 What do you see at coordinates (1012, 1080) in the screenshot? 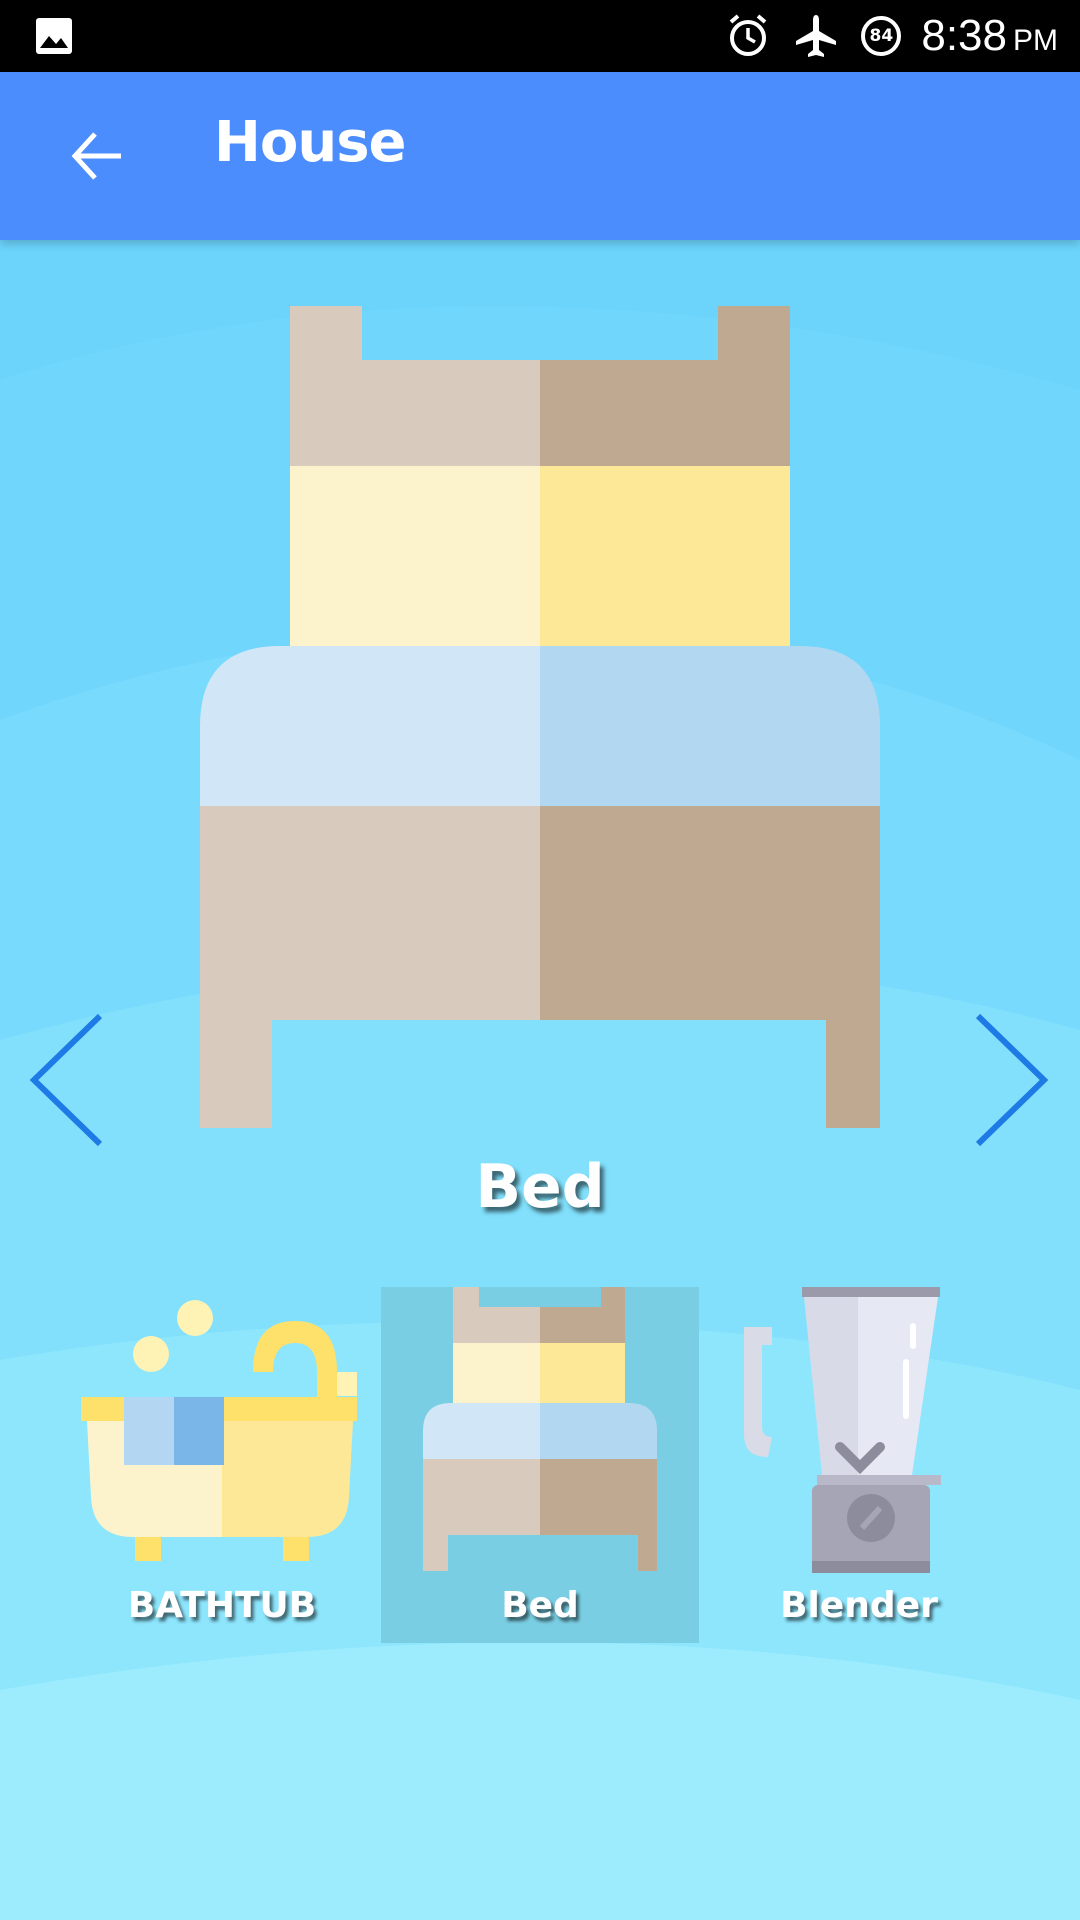
I see `chevron-right-icon` at bounding box center [1012, 1080].